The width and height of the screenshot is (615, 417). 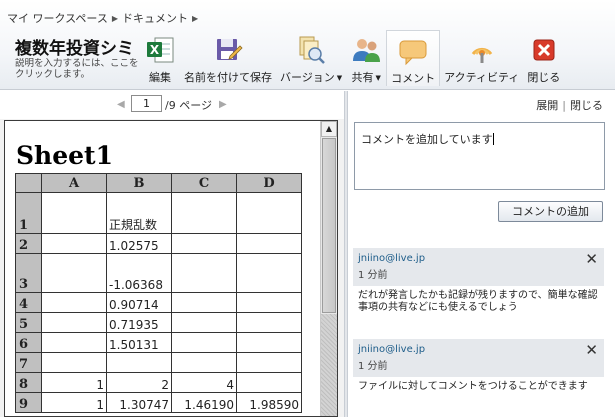 What do you see at coordinates (28, 342) in the screenshot?
I see `row-header: 6` at bounding box center [28, 342].